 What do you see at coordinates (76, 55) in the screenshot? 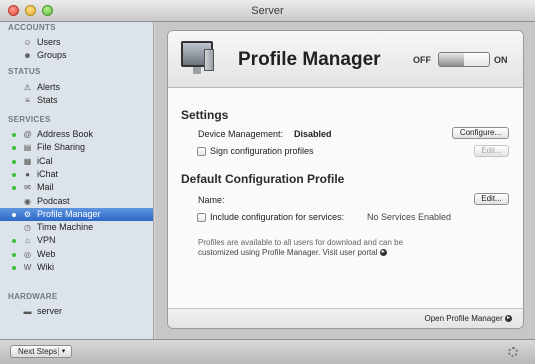
I see `sidebar-item-groups: ☻ Groups` at bounding box center [76, 55].